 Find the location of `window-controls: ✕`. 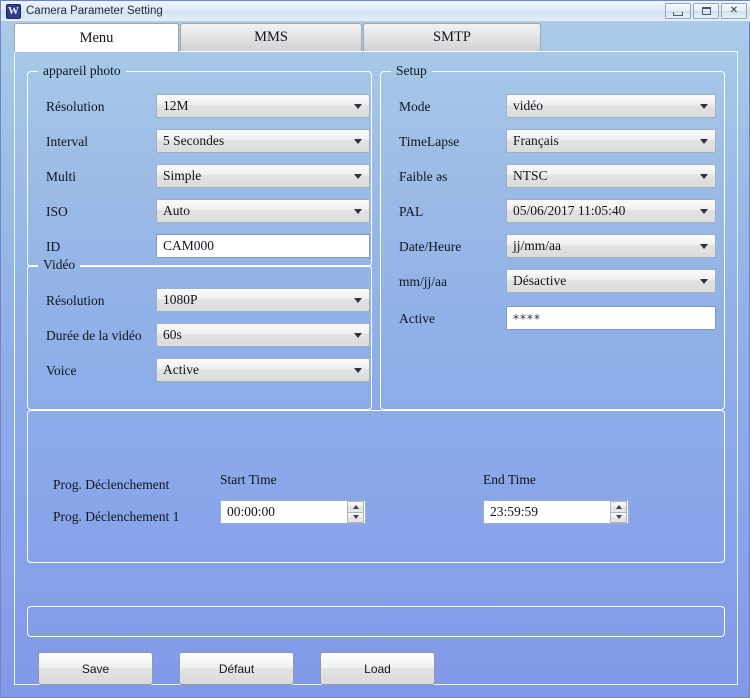

window-controls: ✕ is located at coordinates (706, 11).